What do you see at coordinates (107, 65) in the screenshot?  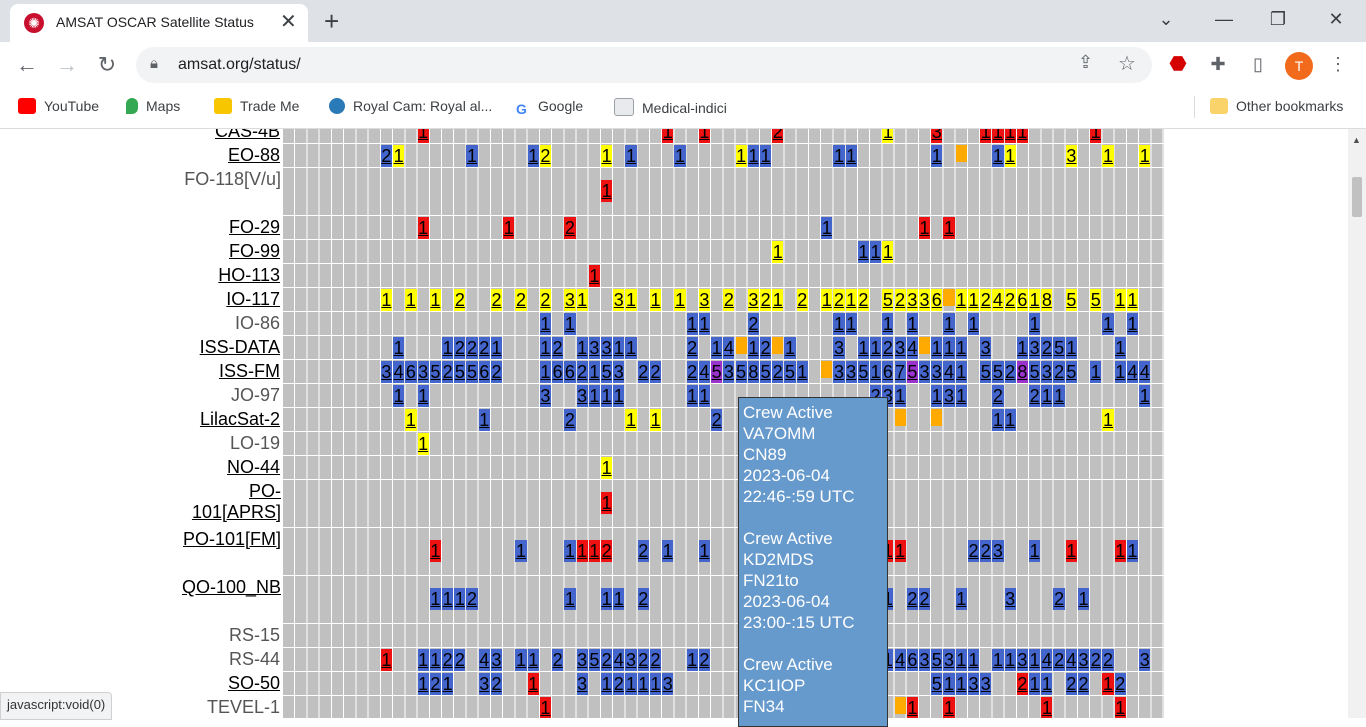 I see `reload-icon: ↻` at bounding box center [107, 65].